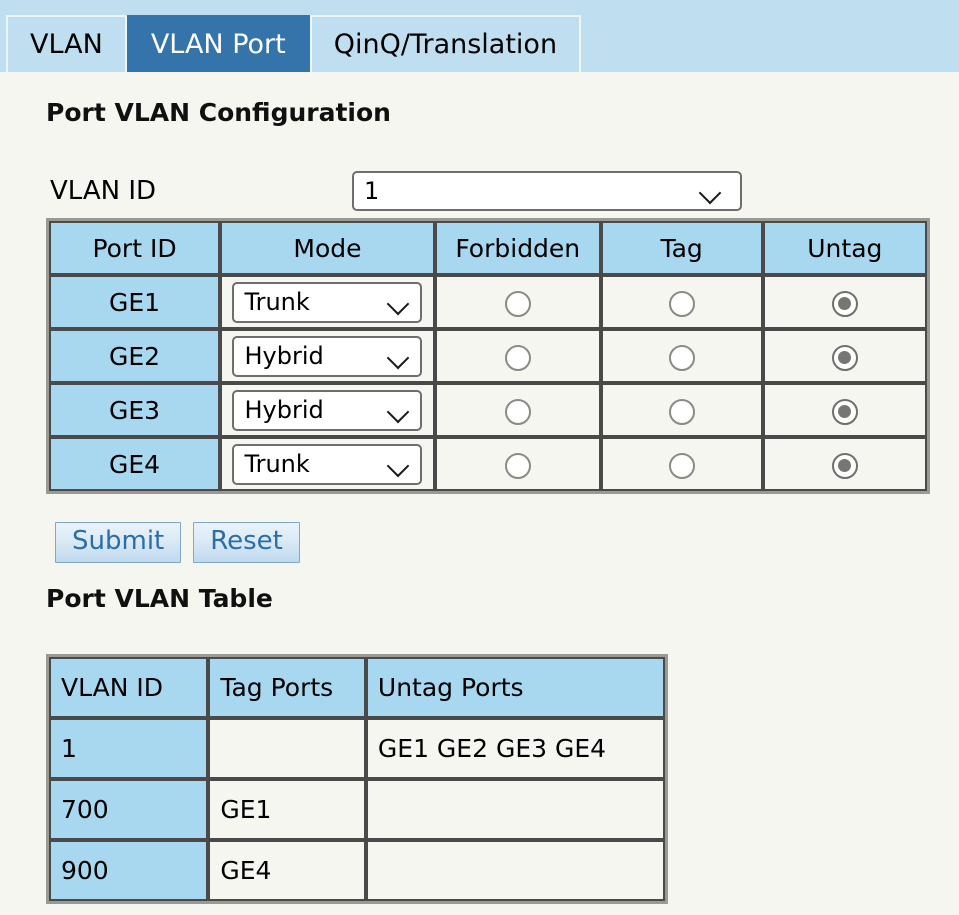 Image resolution: width=959 pixels, height=915 pixels. I want to click on table-row: 700 GE1, so click(357, 809).